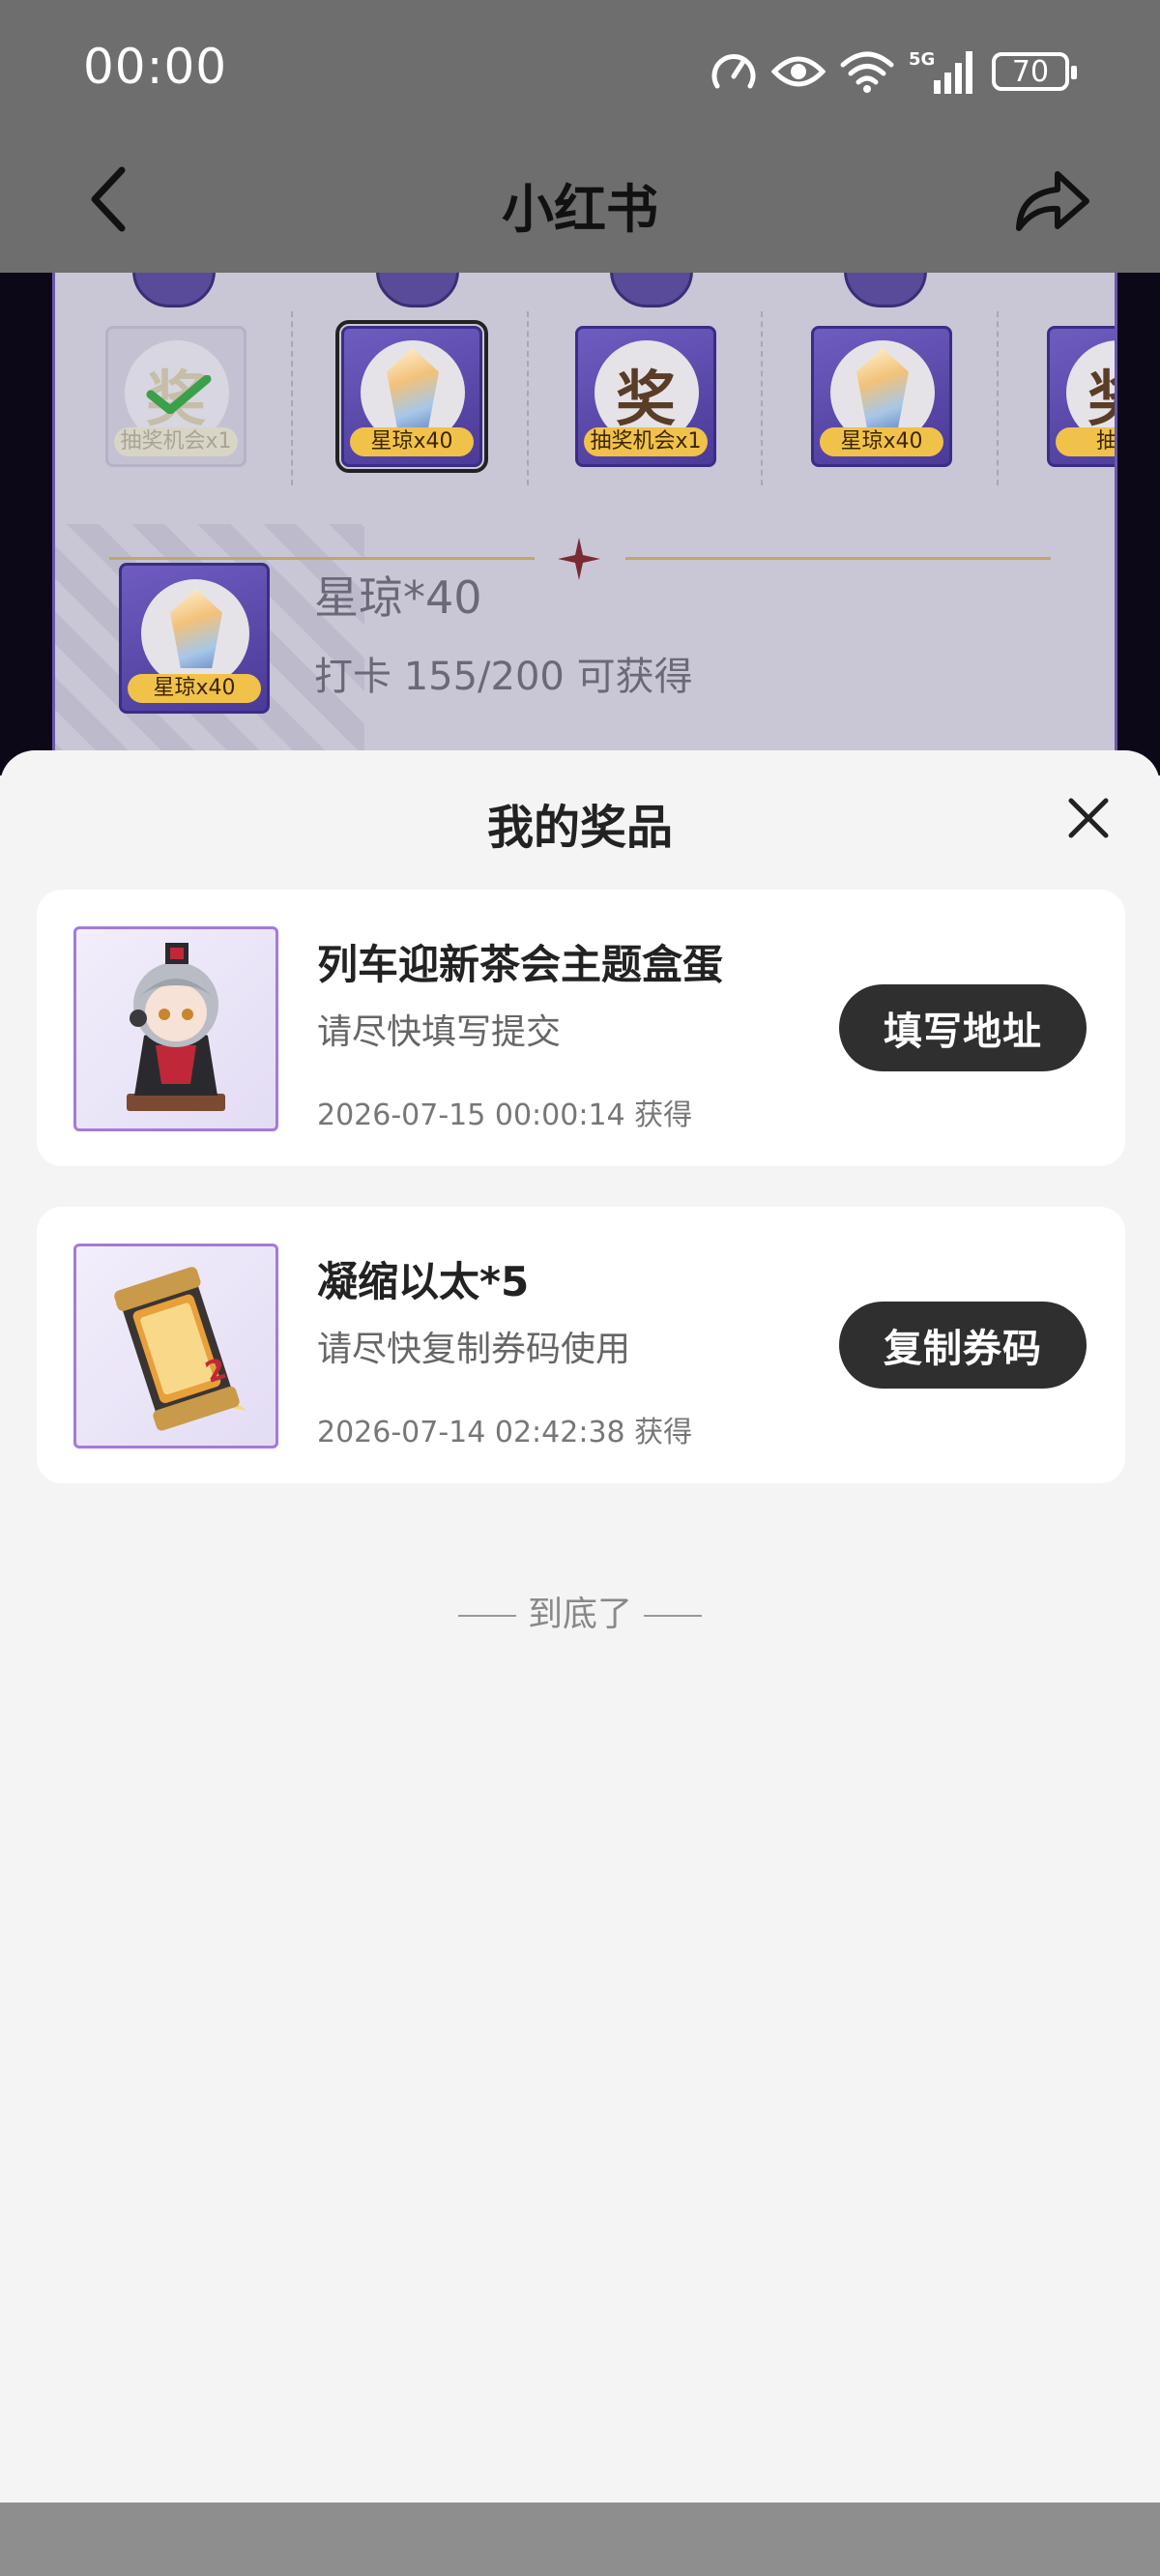  Describe the element at coordinates (963, 1027) in the screenshot. I see `fill-address-button: 填写地址` at that location.